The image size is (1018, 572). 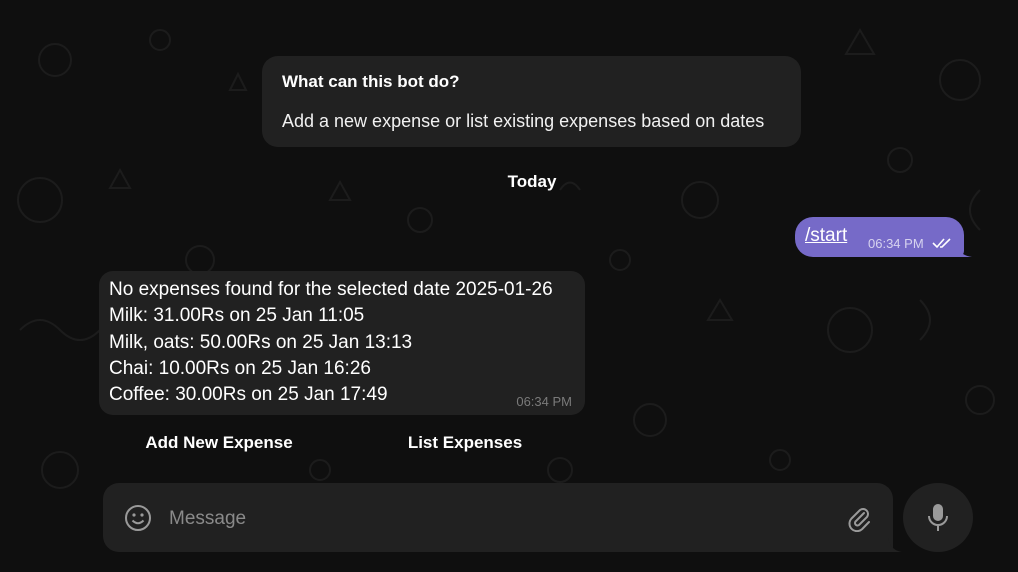 I want to click on message-composer, so click(x=502, y=517).